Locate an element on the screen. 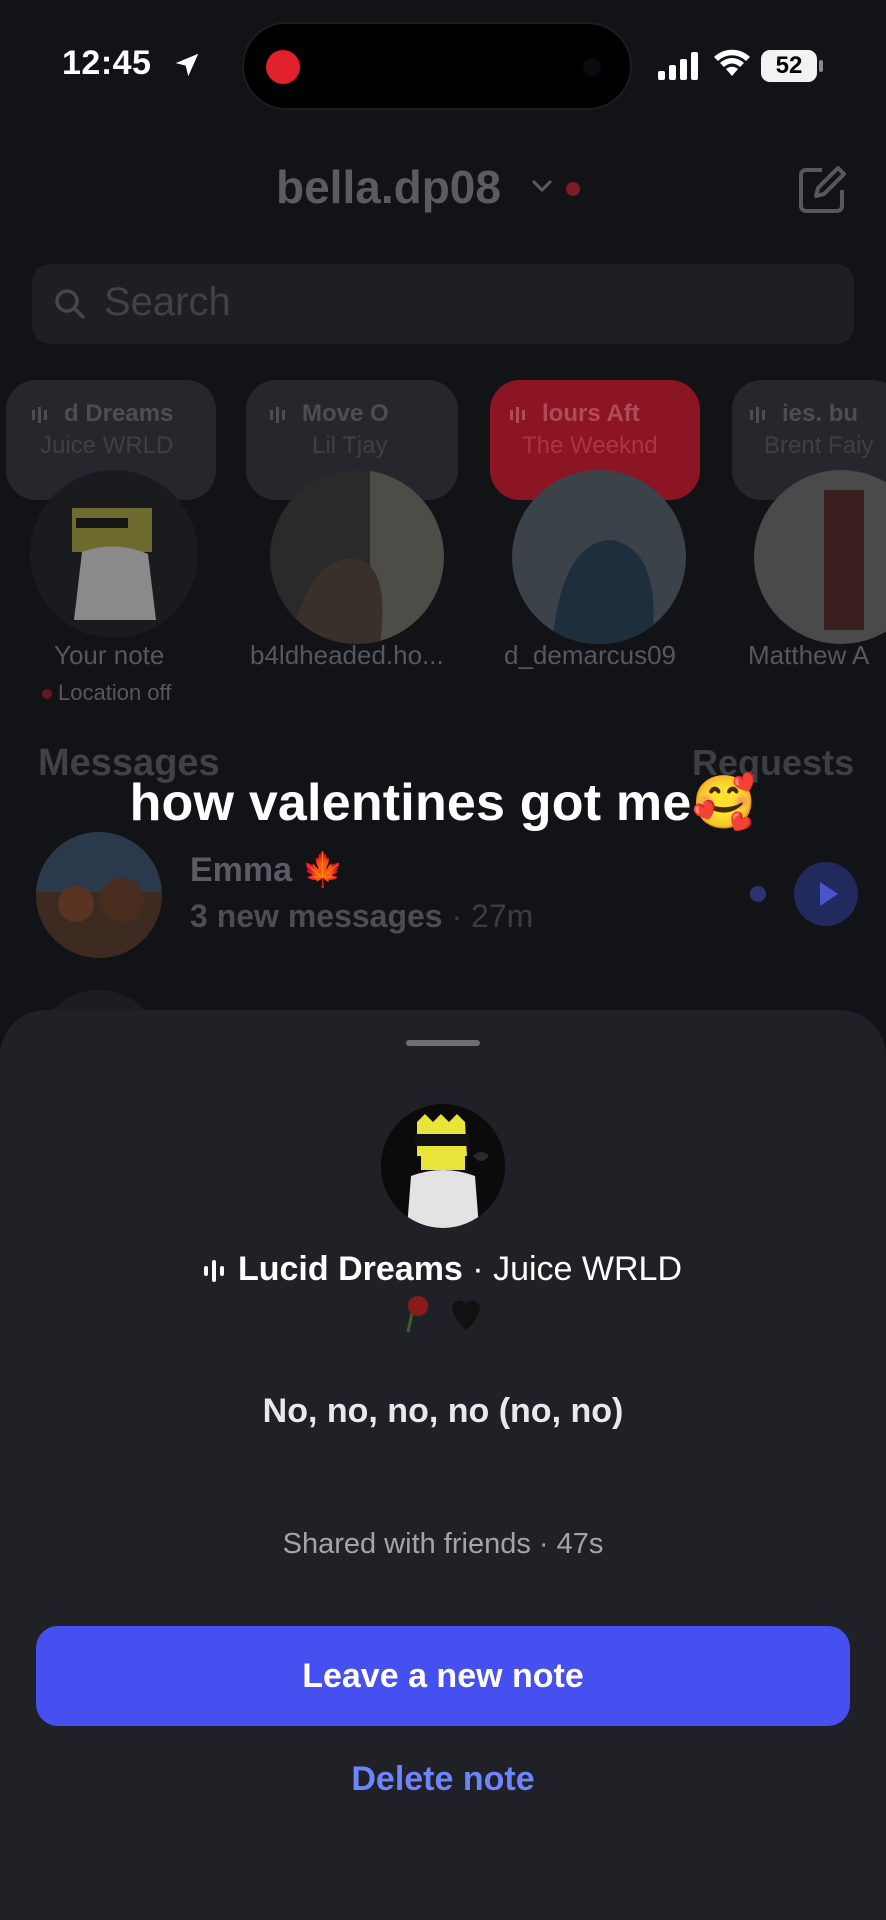 This screenshot has width=886, height=1920. conversation-name: Emma 🍁 is located at coordinates (267, 870).